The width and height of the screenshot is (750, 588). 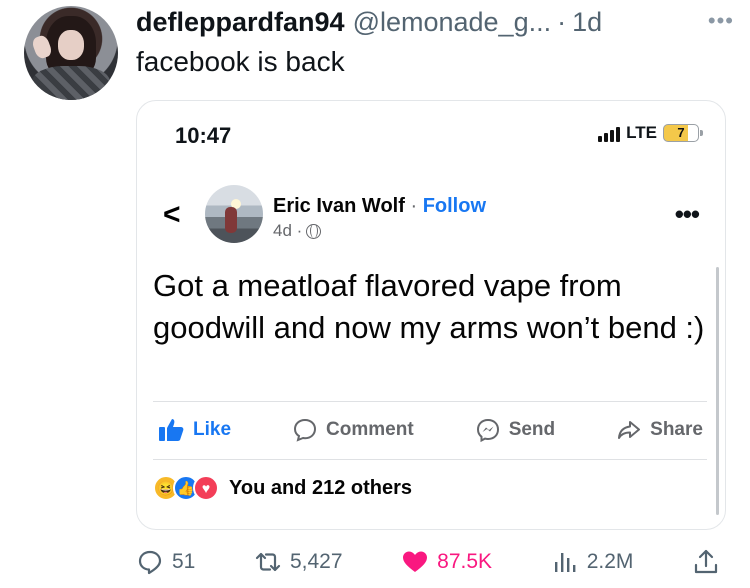 I want to click on fb-avatar, so click(x=234, y=214).